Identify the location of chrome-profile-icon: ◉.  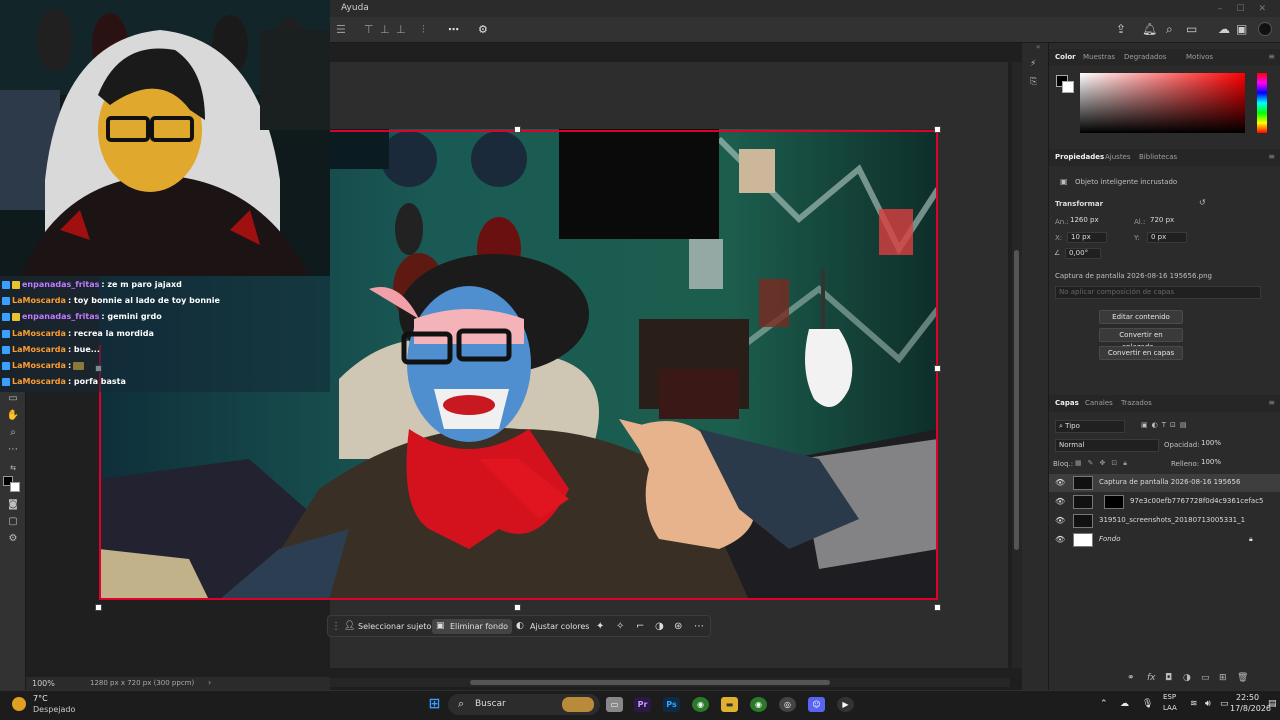
(758, 704).